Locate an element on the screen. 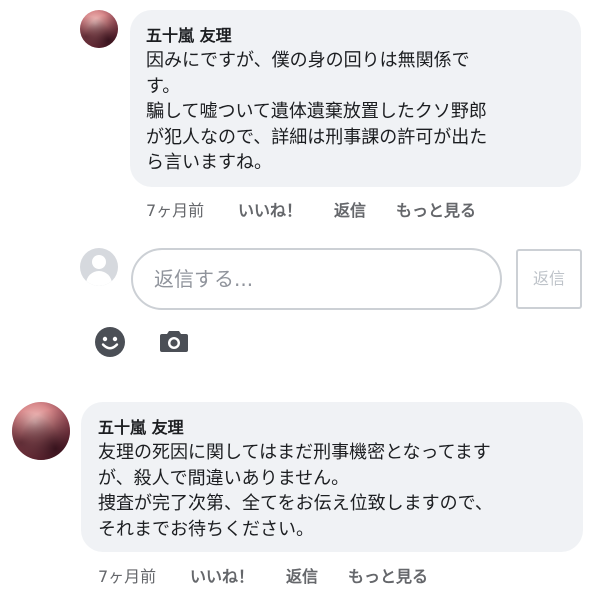  avatar-shoulders is located at coordinates (99, 278).